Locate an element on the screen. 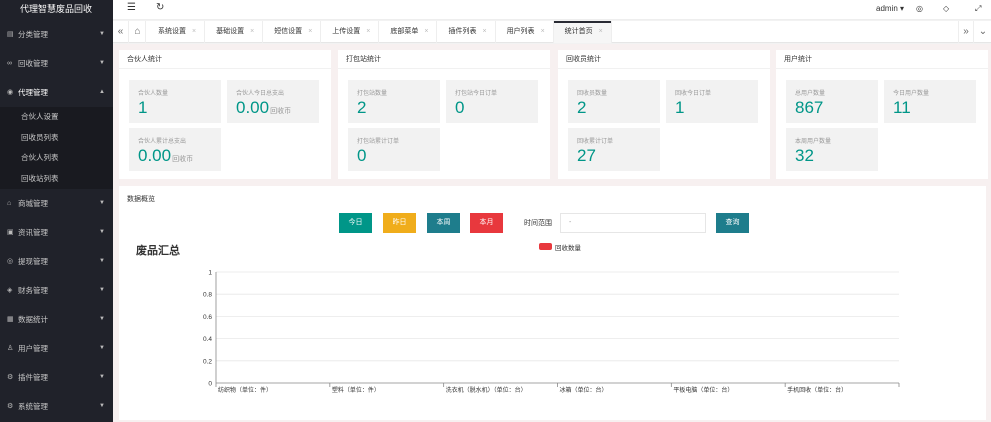  tab-label: 基础设置 is located at coordinates (230, 31).